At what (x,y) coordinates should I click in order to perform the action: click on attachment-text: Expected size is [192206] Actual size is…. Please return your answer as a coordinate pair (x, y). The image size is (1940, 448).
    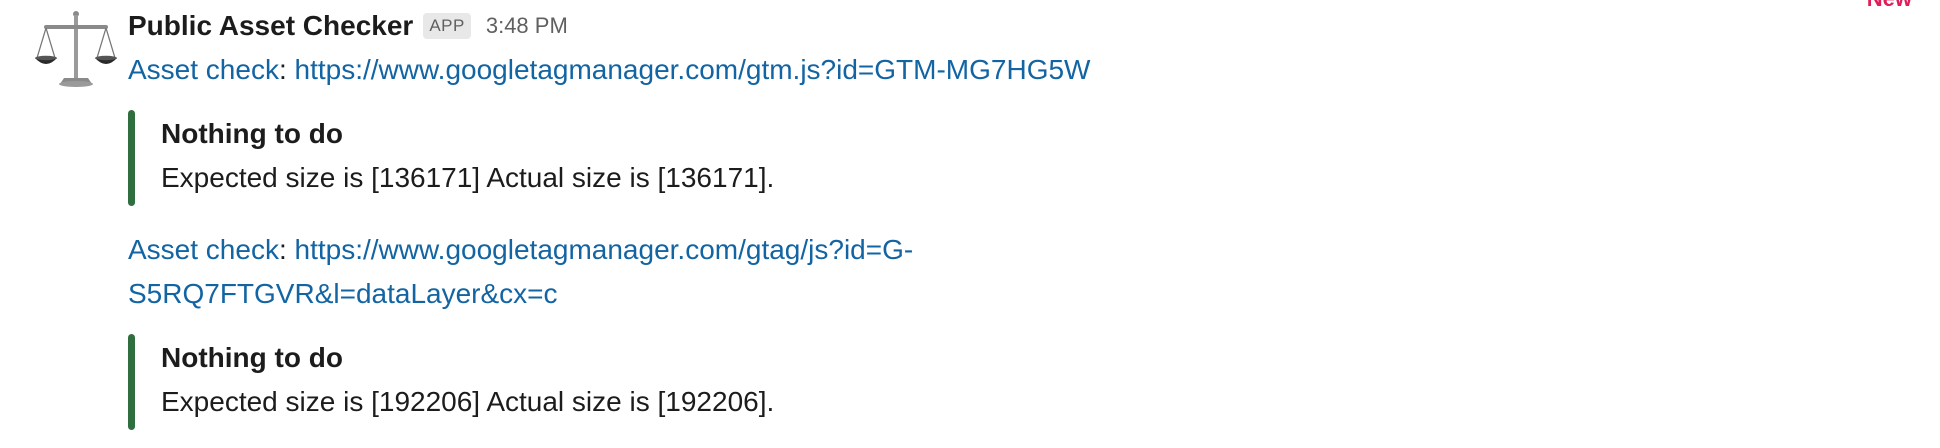
    Looking at the image, I should click on (468, 401).